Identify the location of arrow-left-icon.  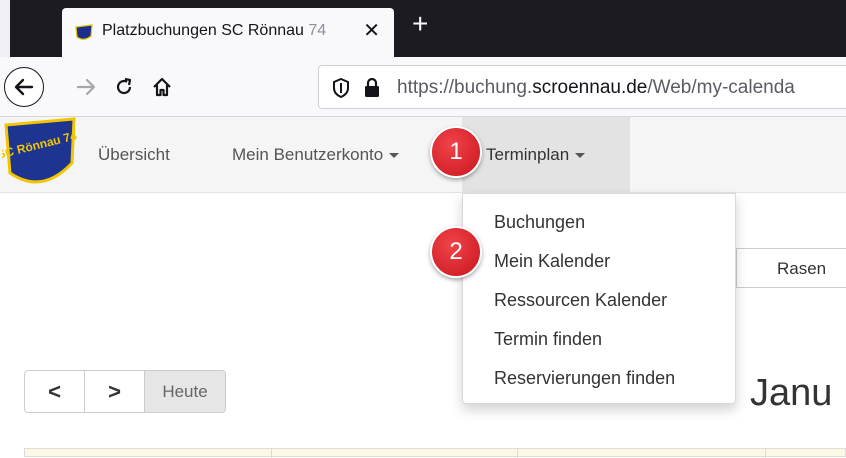
(24, 87).